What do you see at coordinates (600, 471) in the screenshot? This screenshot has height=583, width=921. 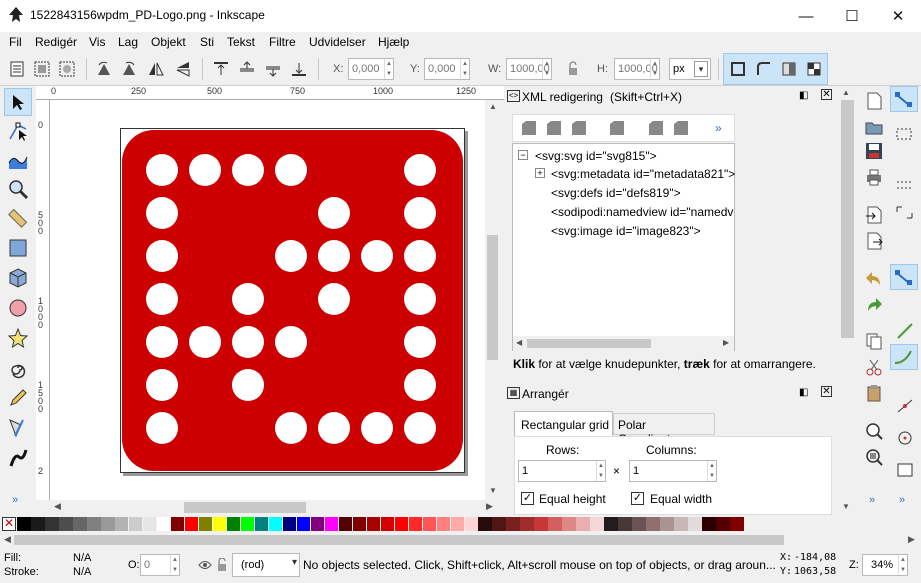 I see `rows-spinner: ▲ ▼` at bounding box center [600, 471].